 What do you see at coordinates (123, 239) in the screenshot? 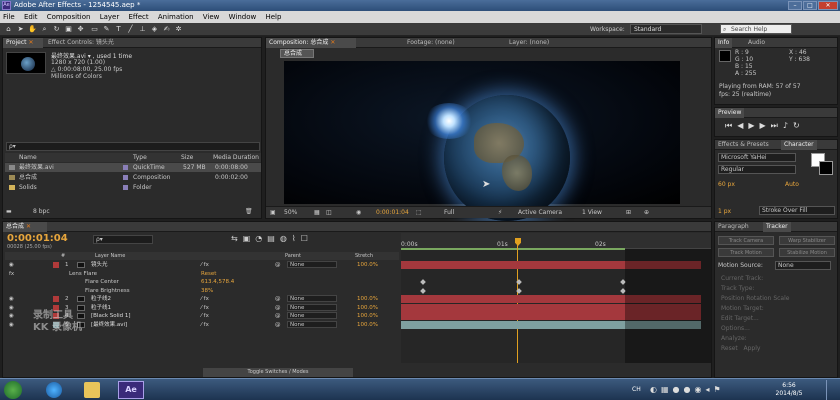
I see `timeline-search-input: ρ▾` at bounding box center [123, 239].